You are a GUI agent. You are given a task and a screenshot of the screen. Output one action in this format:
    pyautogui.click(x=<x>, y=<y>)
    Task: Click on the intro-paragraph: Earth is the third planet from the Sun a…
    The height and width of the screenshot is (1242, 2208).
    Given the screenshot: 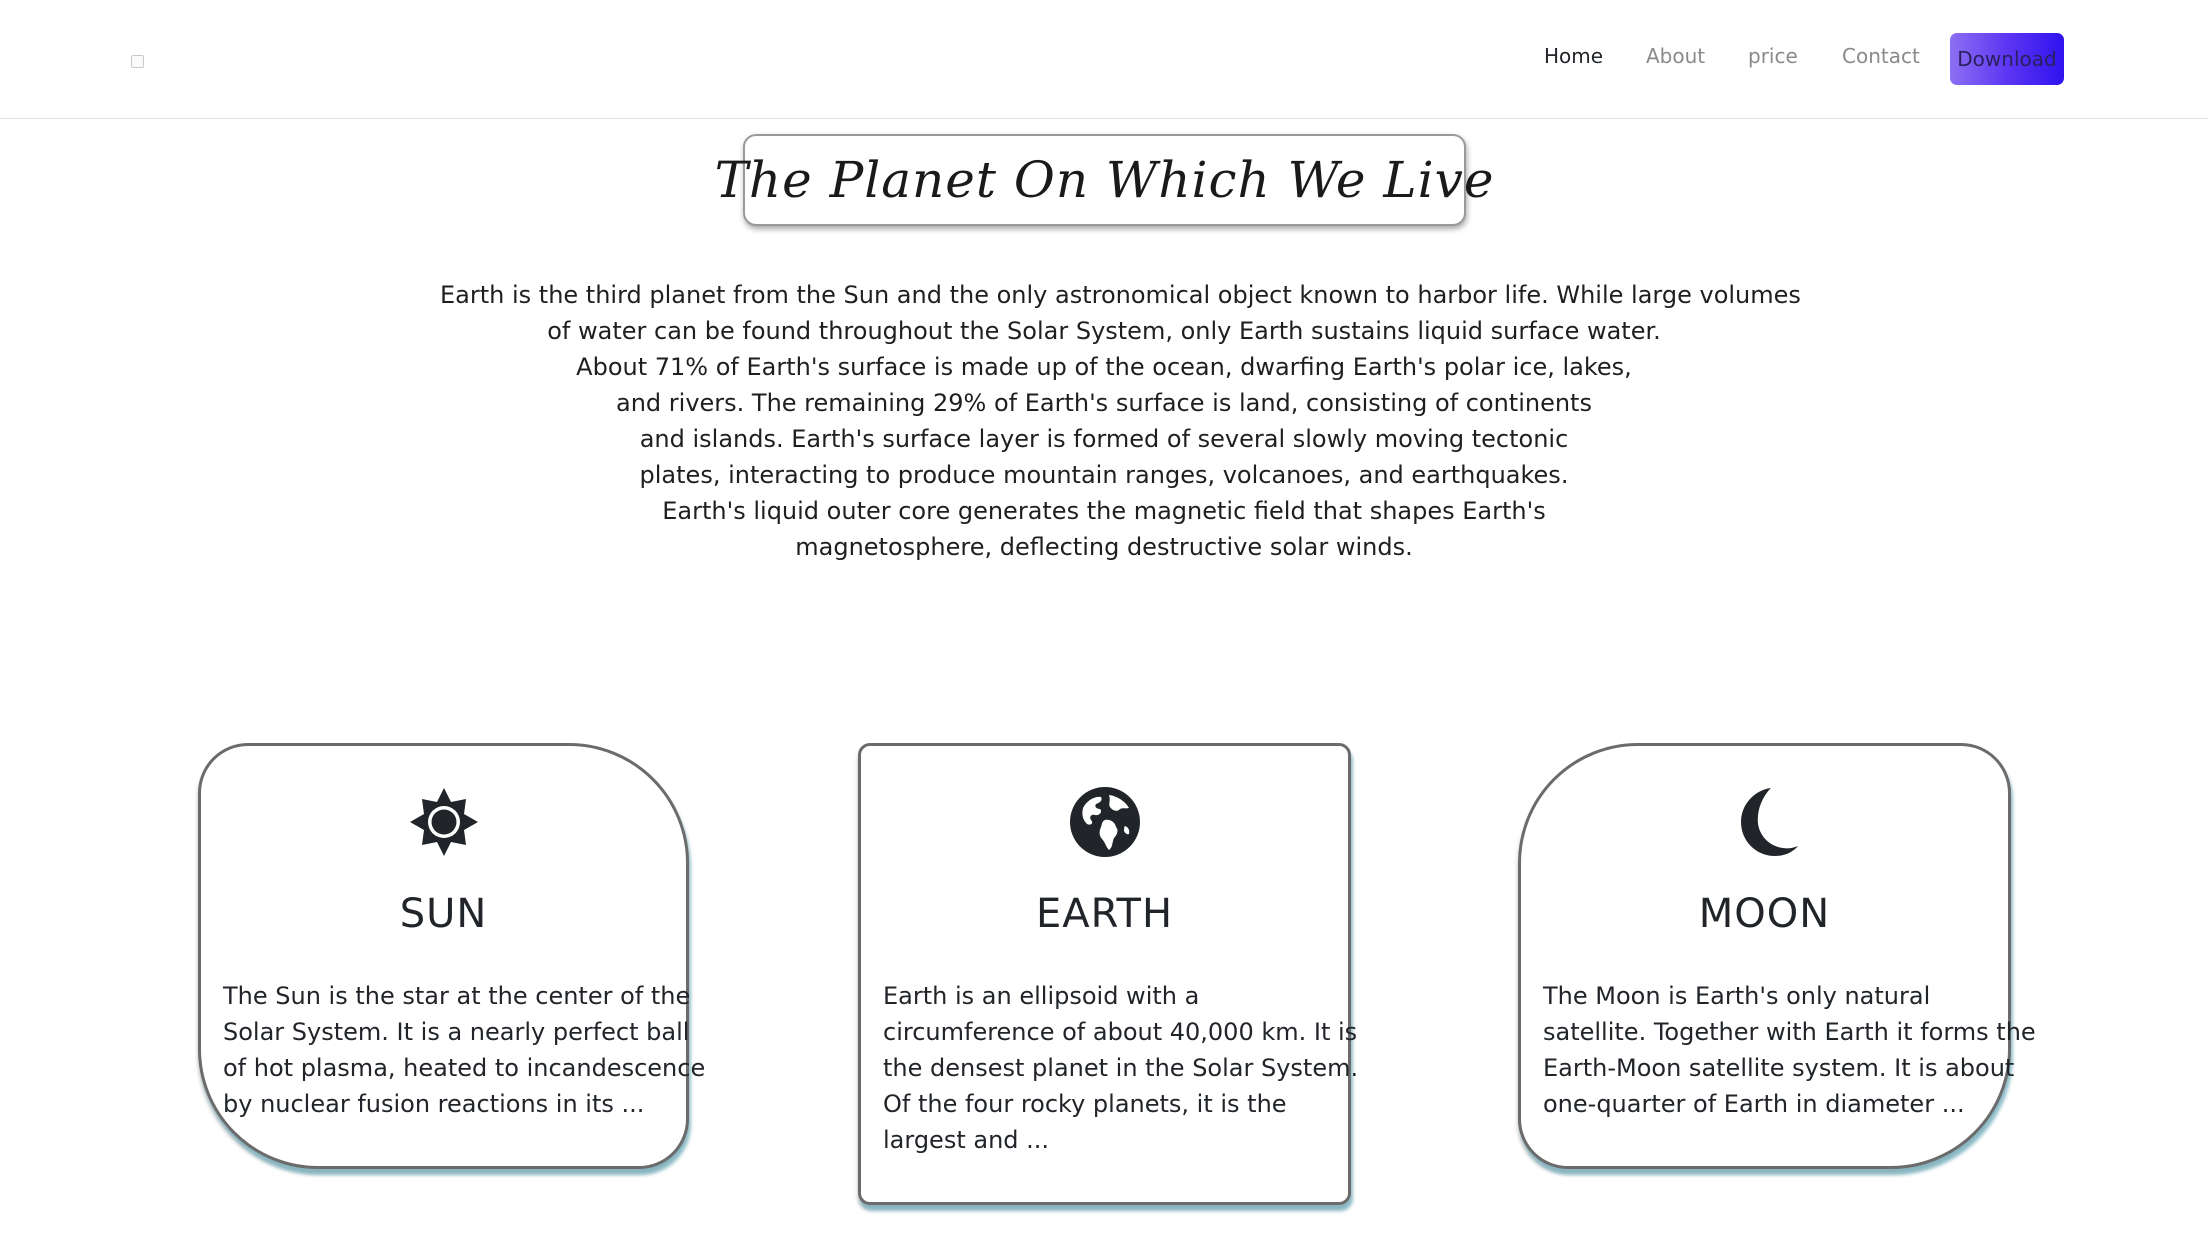 What is the action you would take?
    pyautogui.click(x=1120, y=421)
    